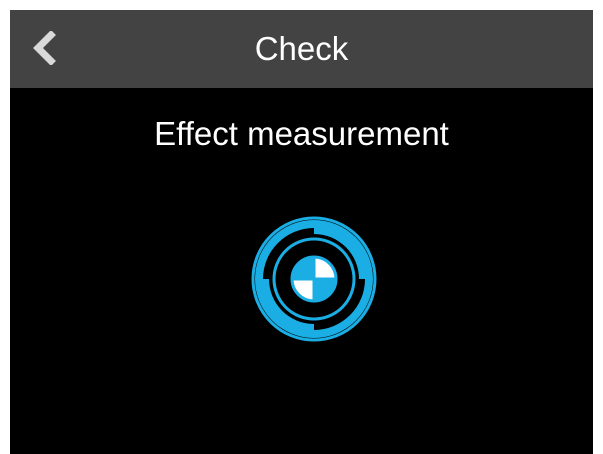 The width and height of the screenshot is (603, 454). Describe the element at coordinates (314, 279) in the screenshot. I see `measurement-target-icon` at that location.